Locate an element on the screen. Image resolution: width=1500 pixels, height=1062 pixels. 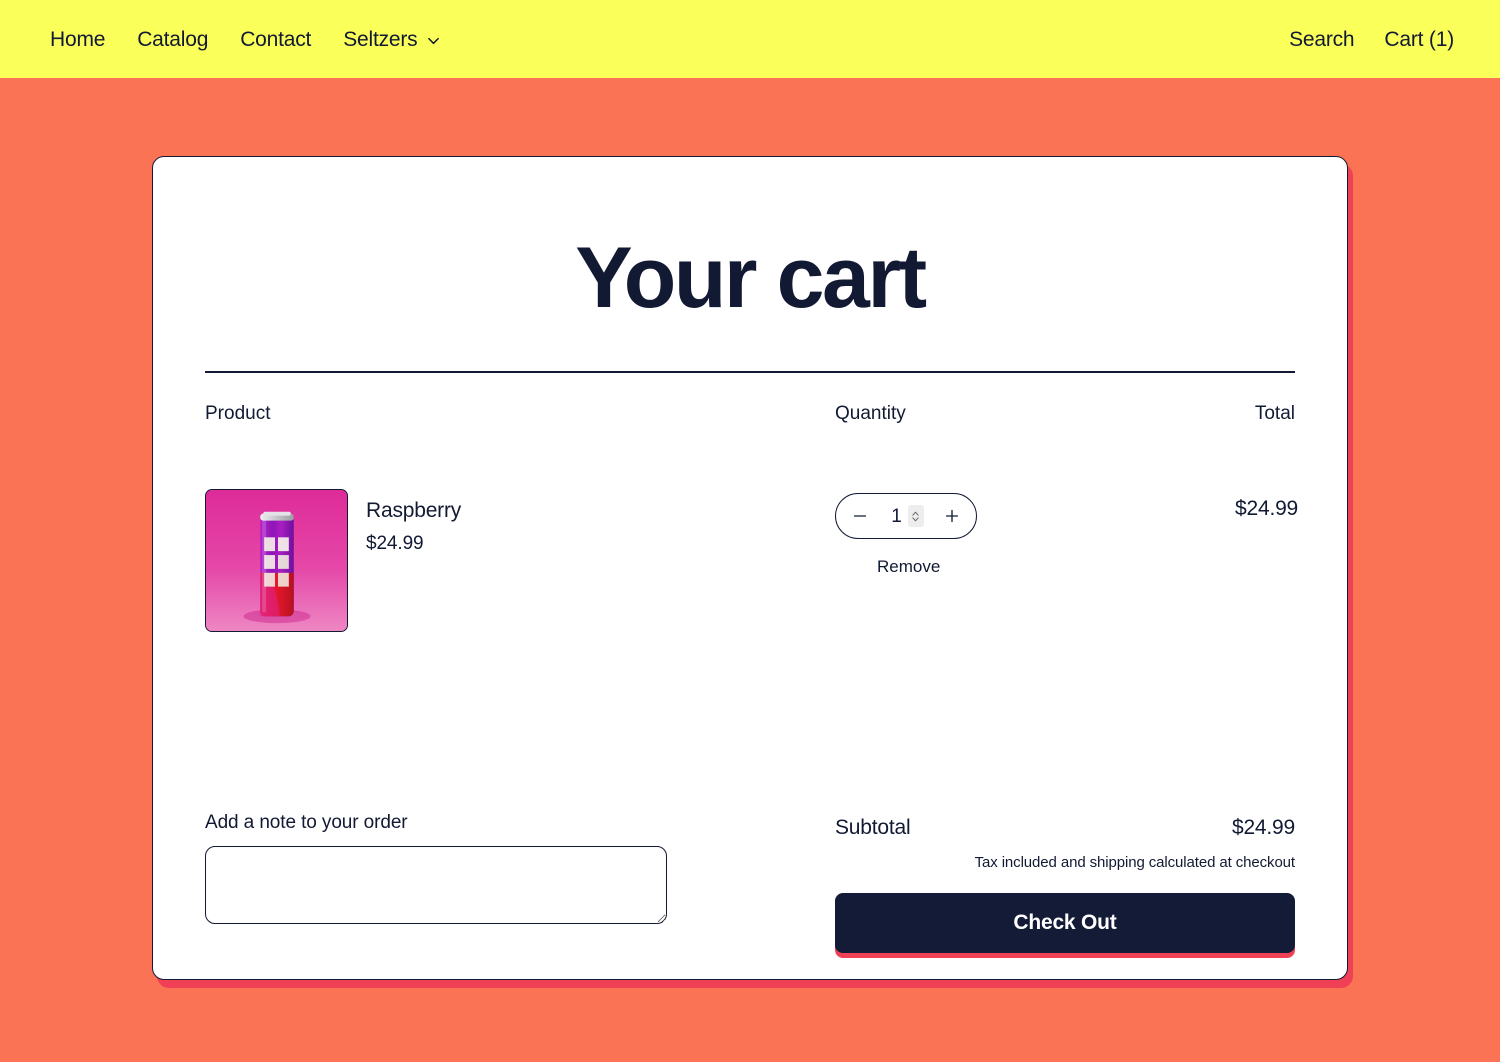
product-thumbnail is located at coordinates (276, 561).